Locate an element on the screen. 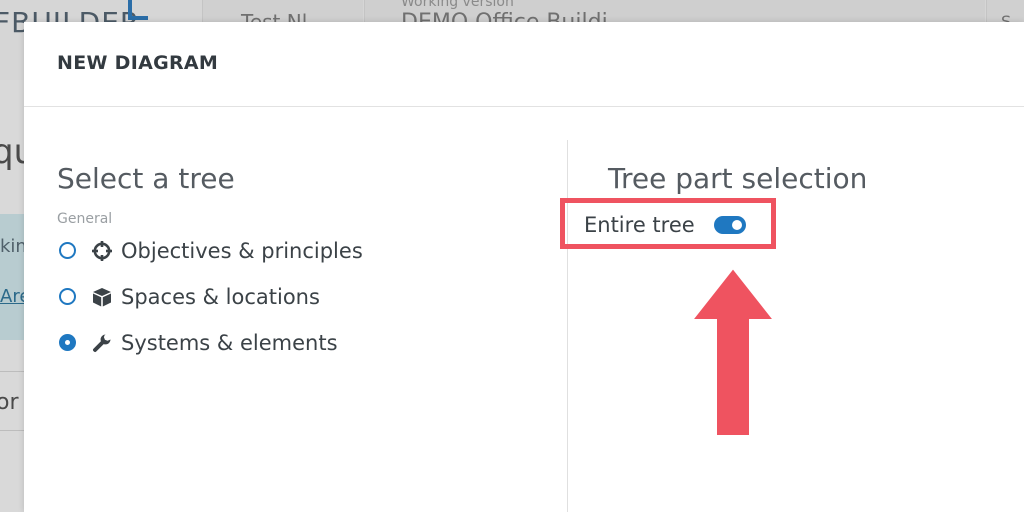 This screenshot has width=1024, height=512. toggle-knob is located at coordinates (737, 225).